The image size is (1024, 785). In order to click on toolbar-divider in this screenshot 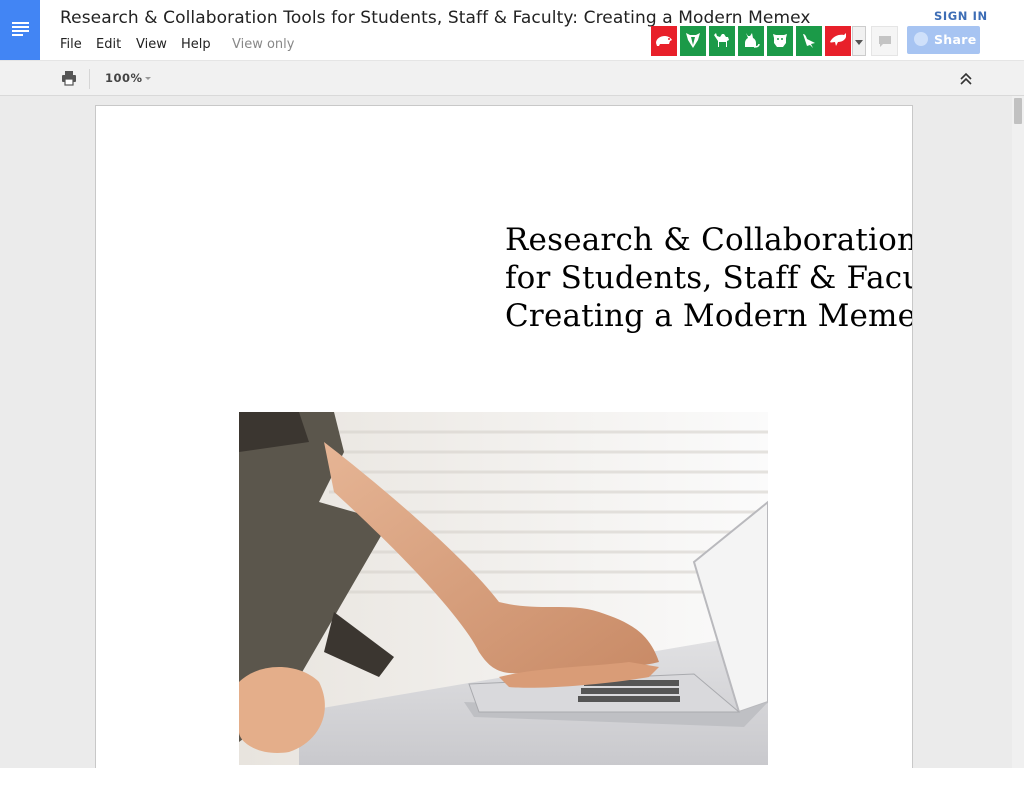, I will do `click(89, 79)`.